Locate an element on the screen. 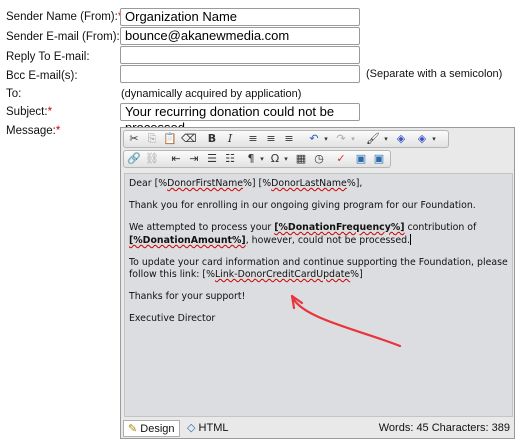  table-icon: ▦ is located at coordinates (301, 159).